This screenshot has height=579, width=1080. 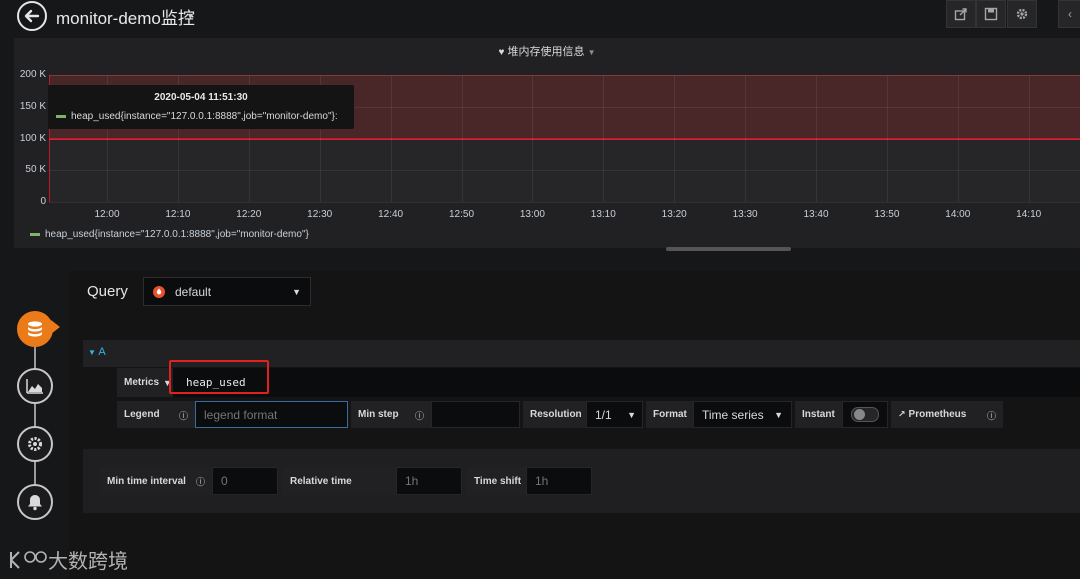 What do you see at coordinates (28, 559) in the screenshot?
I see `watermark-icon` at bounding box center [28, 559].